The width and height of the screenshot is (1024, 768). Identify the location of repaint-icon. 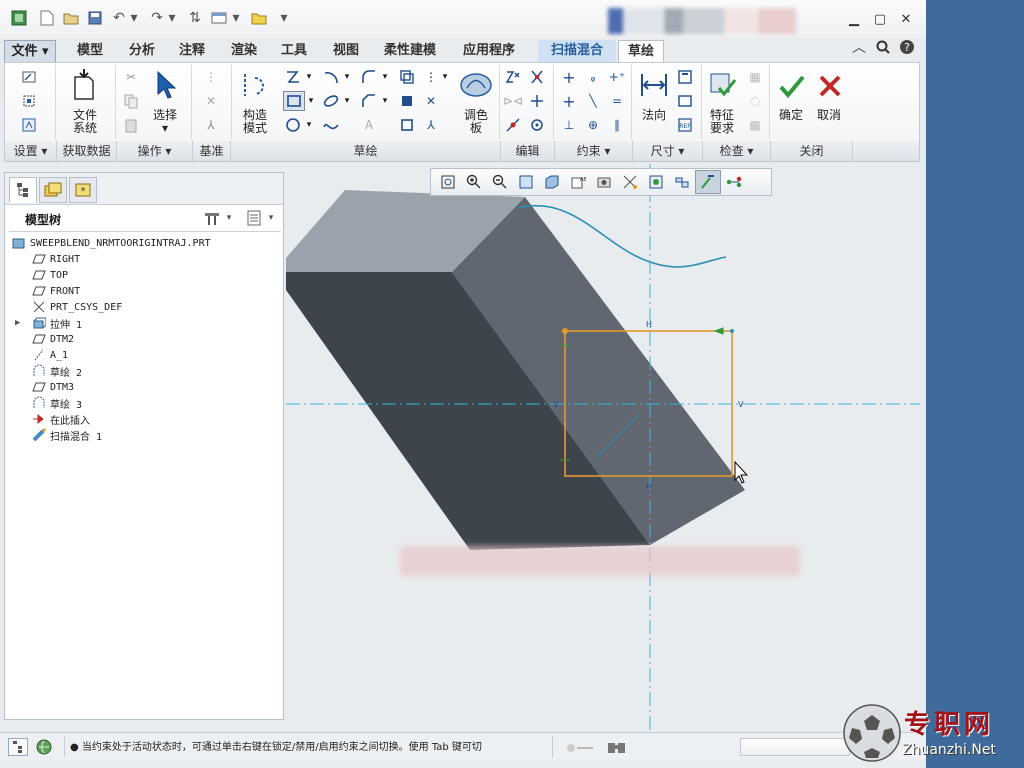
(526, 182).